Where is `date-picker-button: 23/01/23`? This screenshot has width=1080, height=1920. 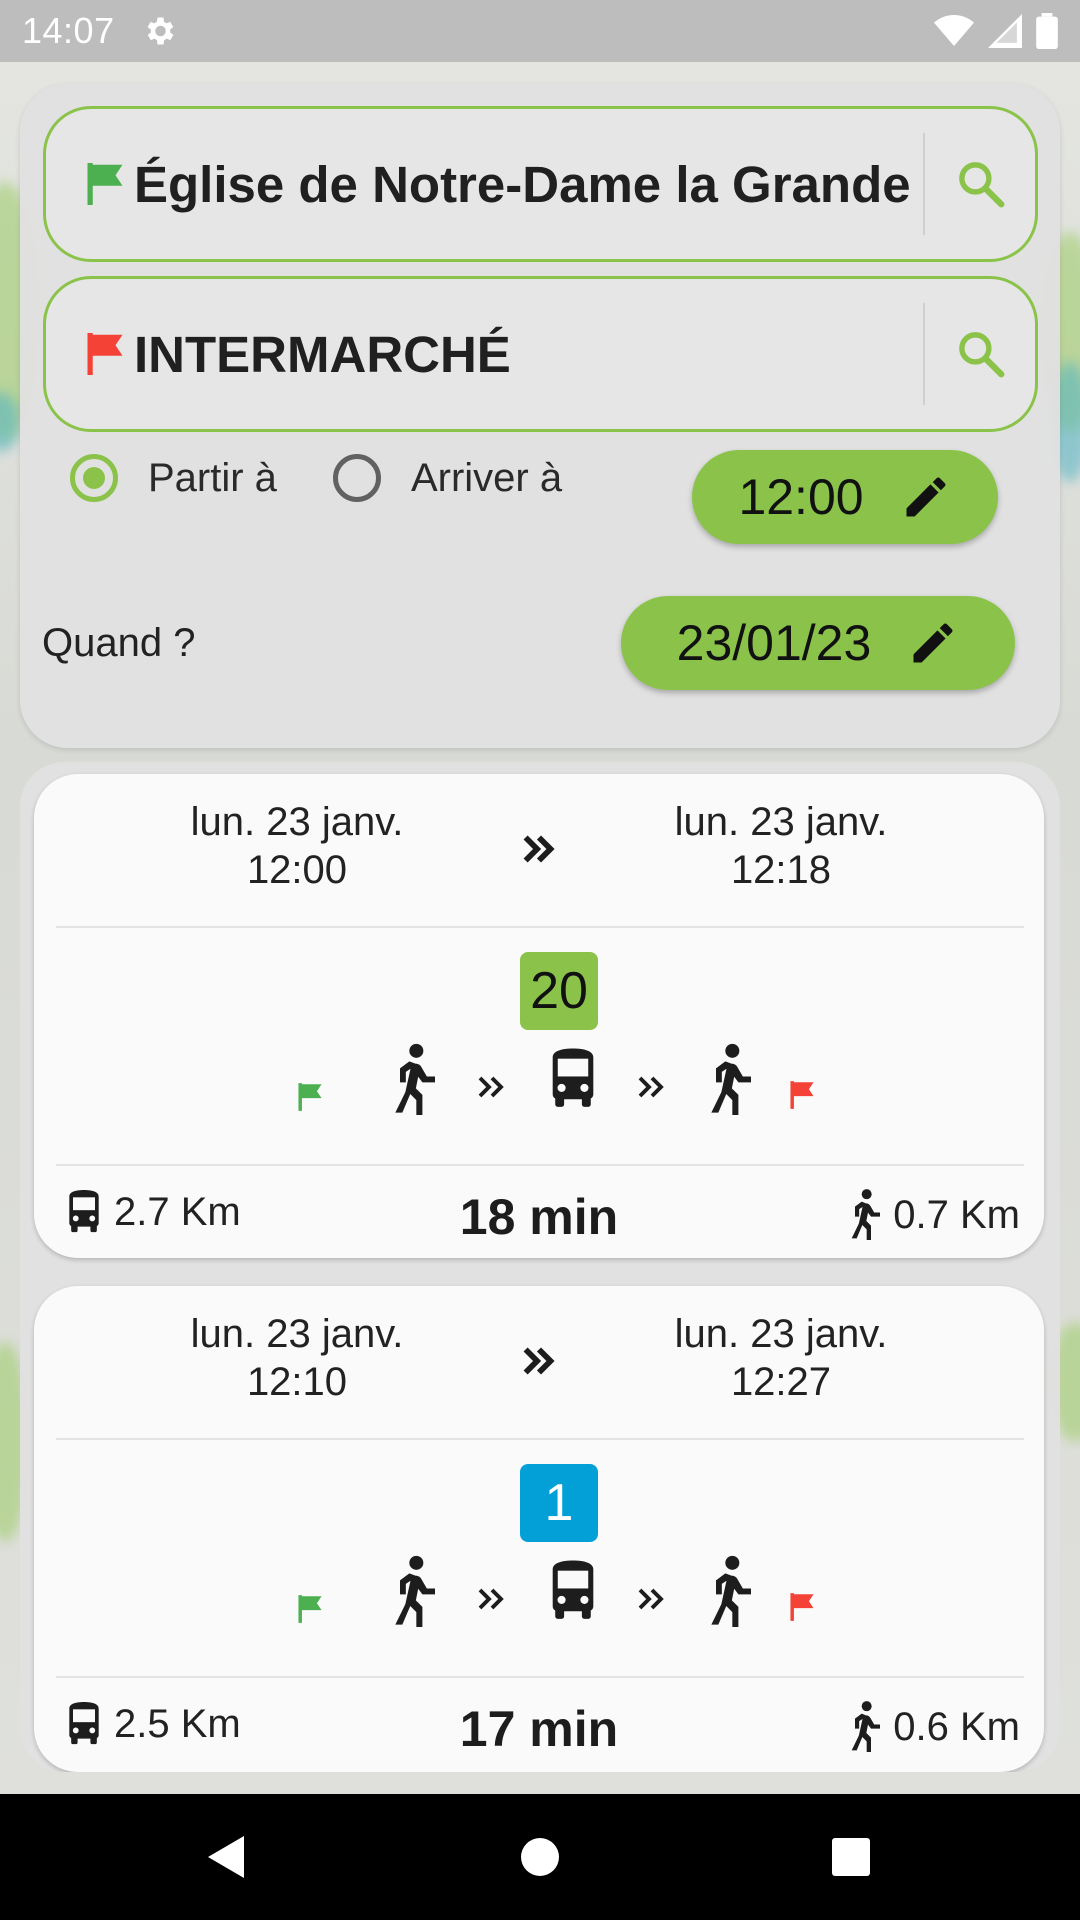
date-picker-button: 23/01/23 is located at coordinates (818, 643).